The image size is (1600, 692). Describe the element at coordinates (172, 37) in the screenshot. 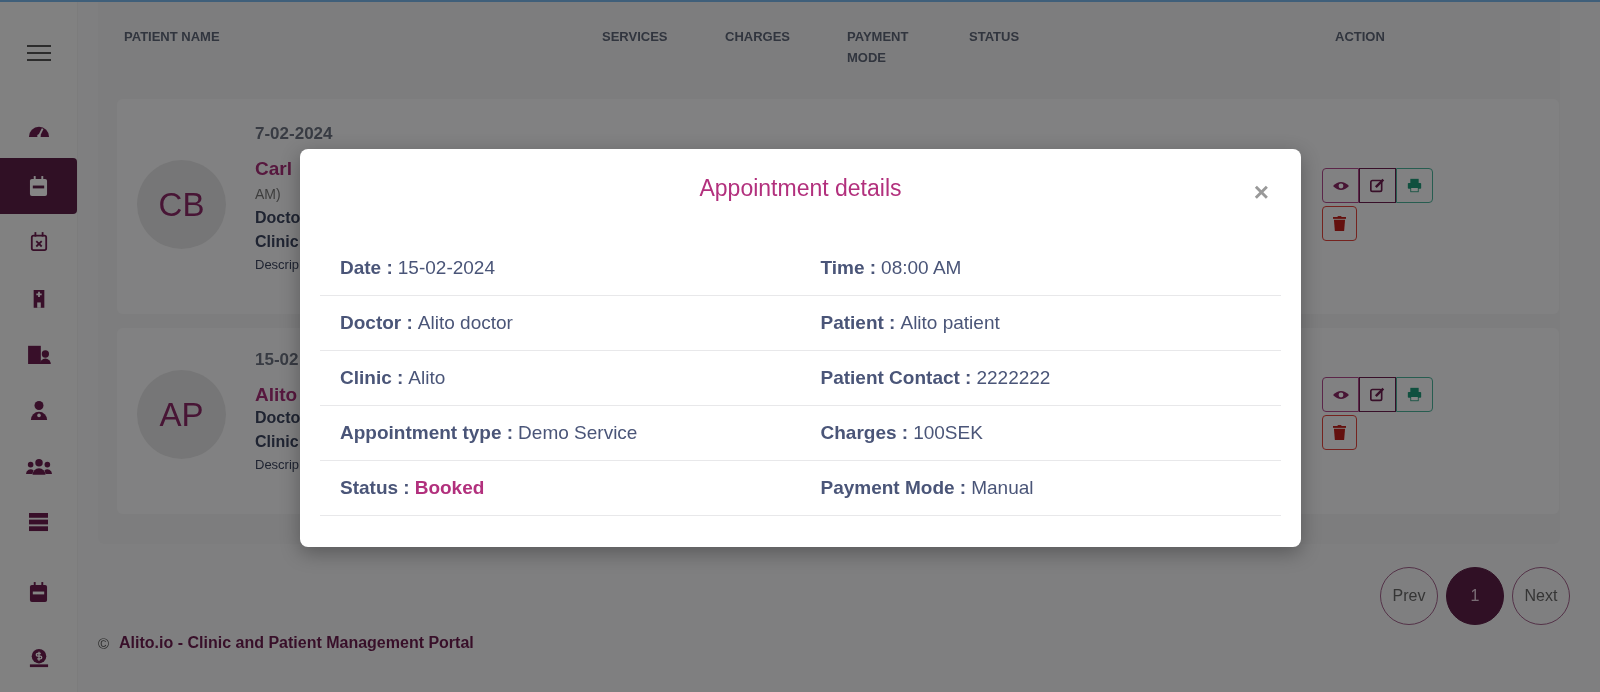

I see `column-header: PATIENT NAME` at that location.